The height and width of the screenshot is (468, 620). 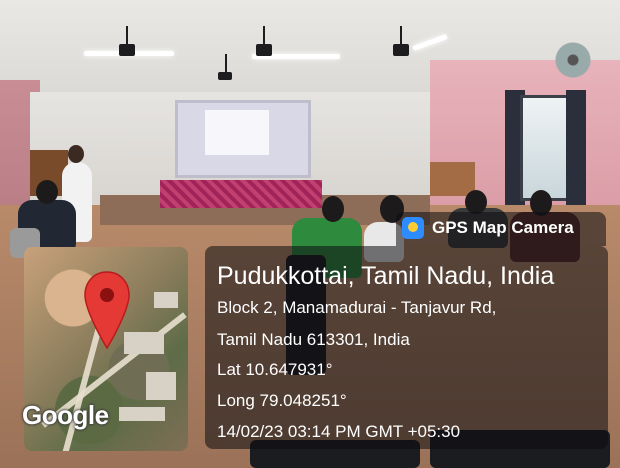 What do you see at coordinates (76, 154) in the screenshot?
I see `presenter-head` at bounding box center [76, 154].